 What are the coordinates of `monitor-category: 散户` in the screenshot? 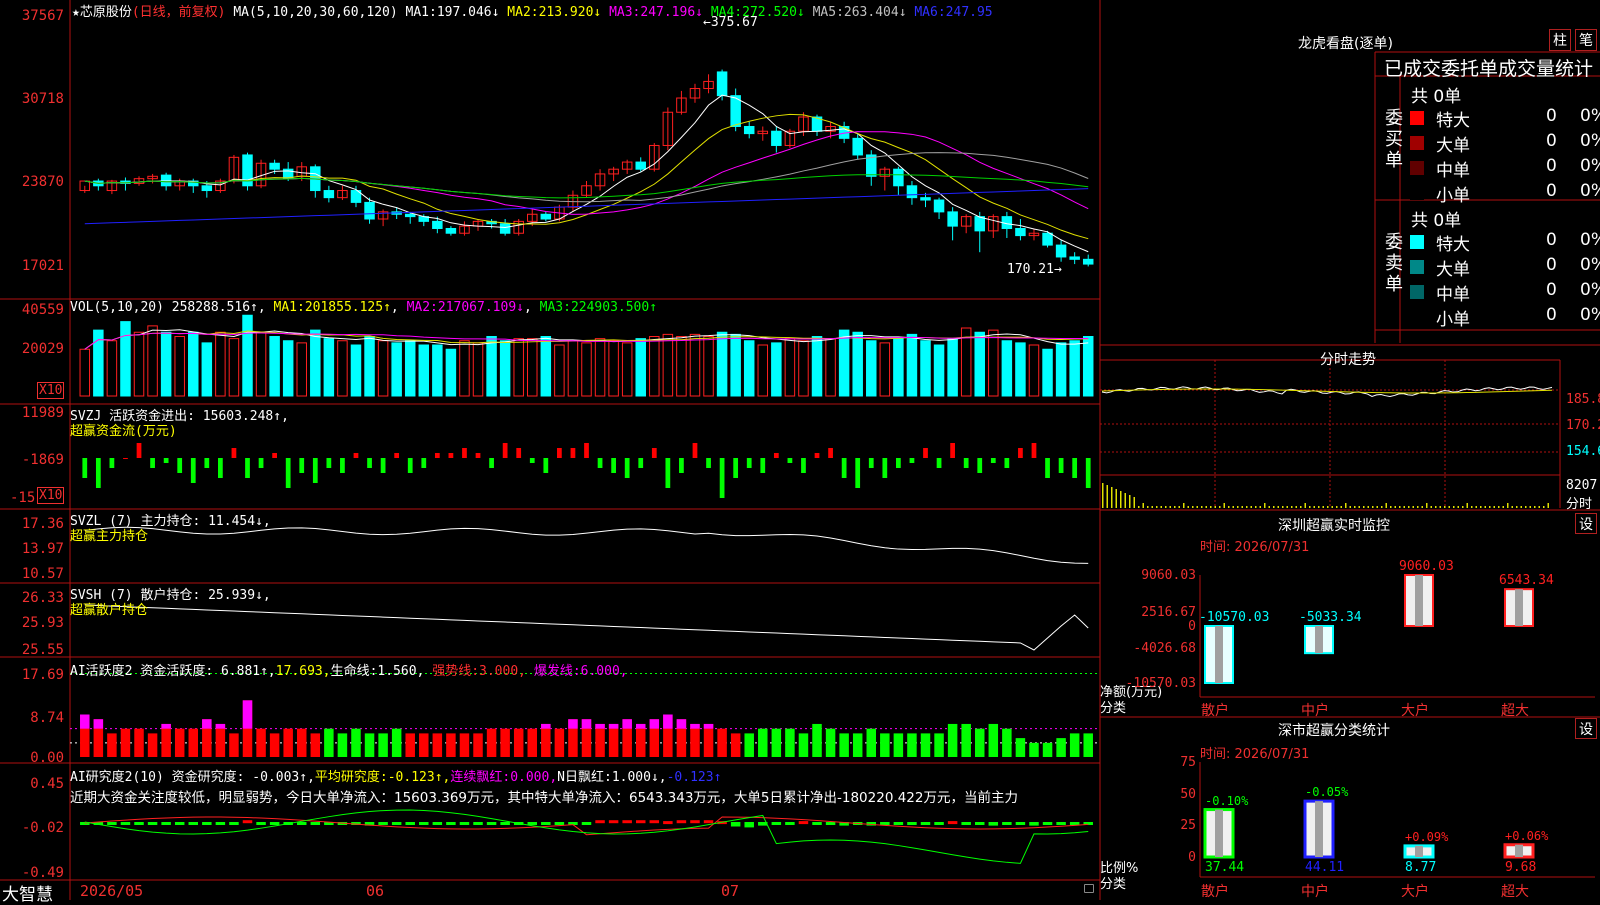 It's located at (1215, 711).